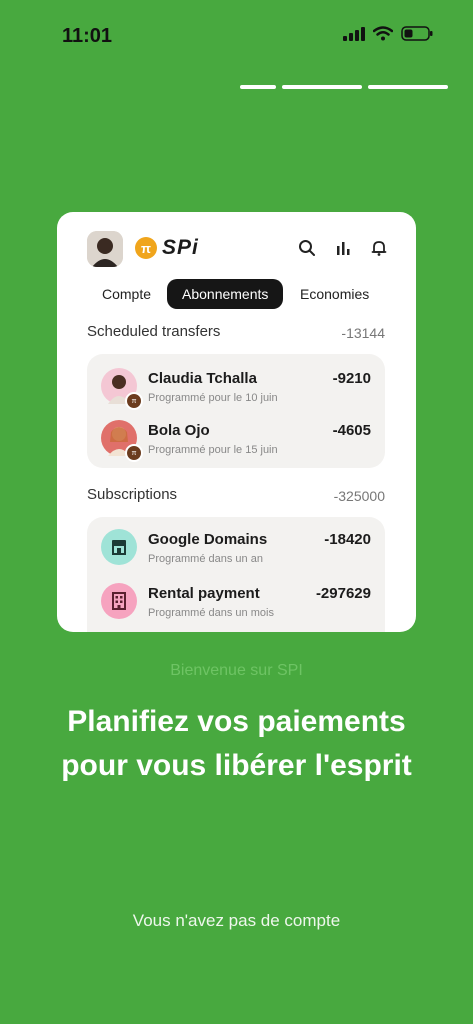 The height and width of the screenshot is (1024, 473). What do you see at coordinates (180, 247) in the screenshot?
I see `logo-text: SPi` at bounding box center [180, 247].